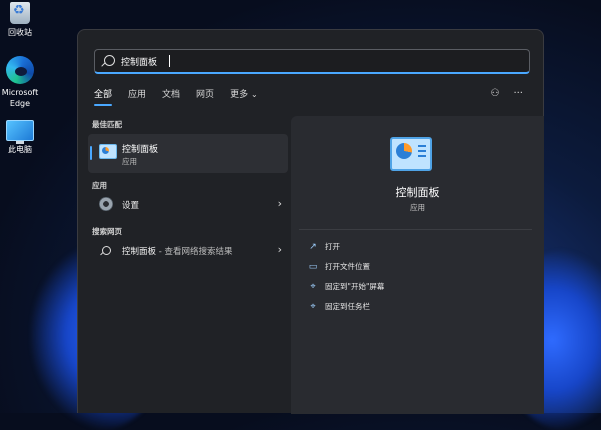  Describe the element at coordinates (20, 132) in the screenshot. I see `computer-icon` at that location.